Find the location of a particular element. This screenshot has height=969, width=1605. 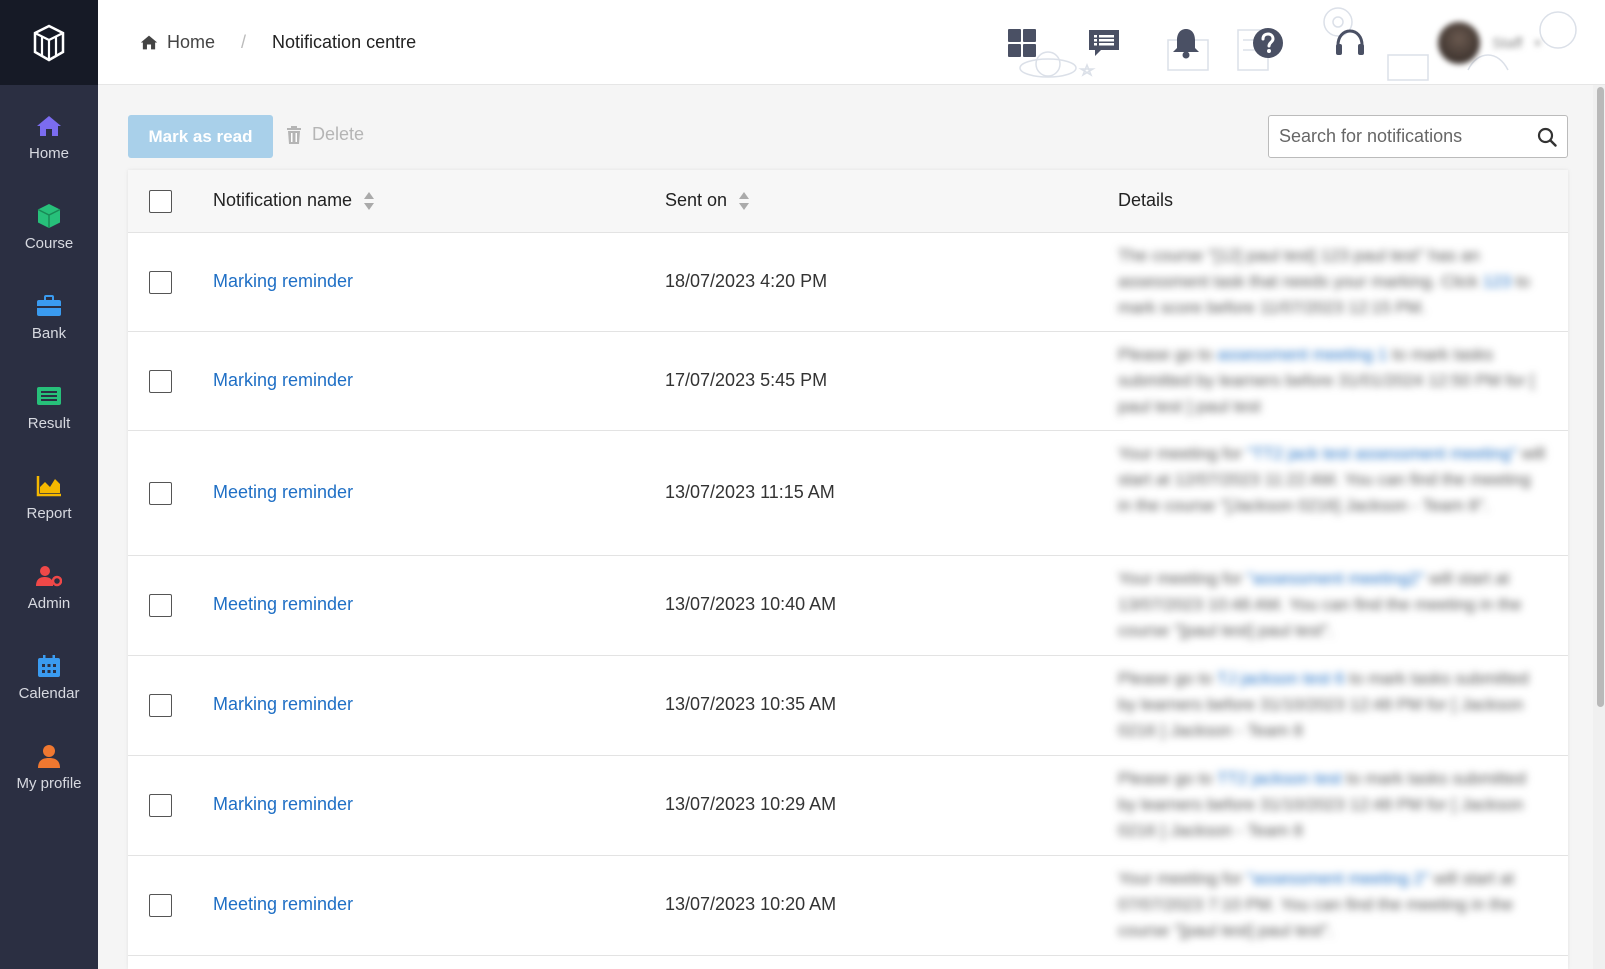

column-header-notification-name: Notification name is located at coordinates (294, 200).